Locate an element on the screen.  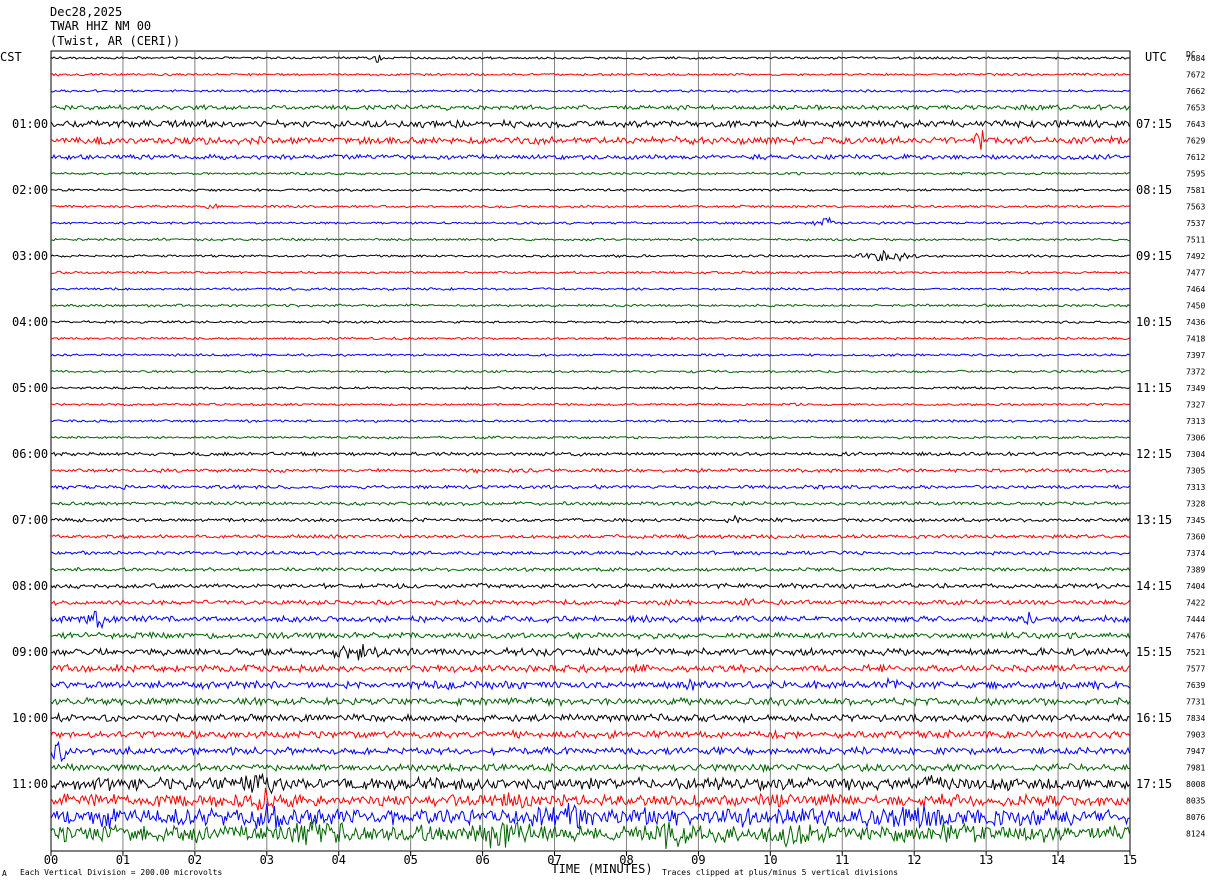
dc-offset-label: 7418 is located at coordinates (1195, 339).